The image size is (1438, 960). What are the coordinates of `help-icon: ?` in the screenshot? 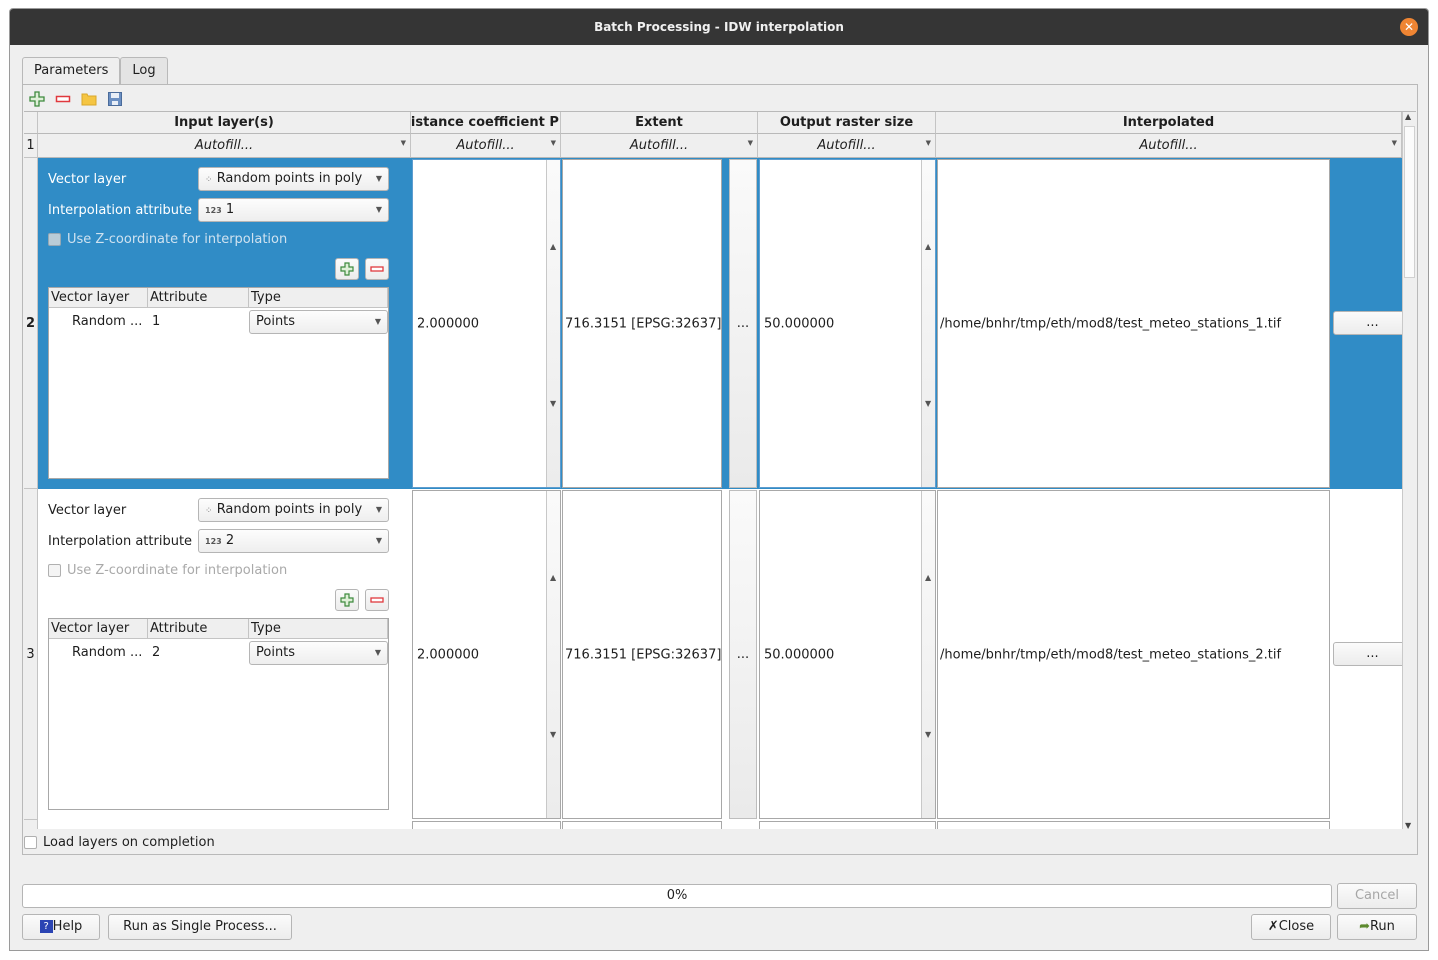 It's located at (46, 926).